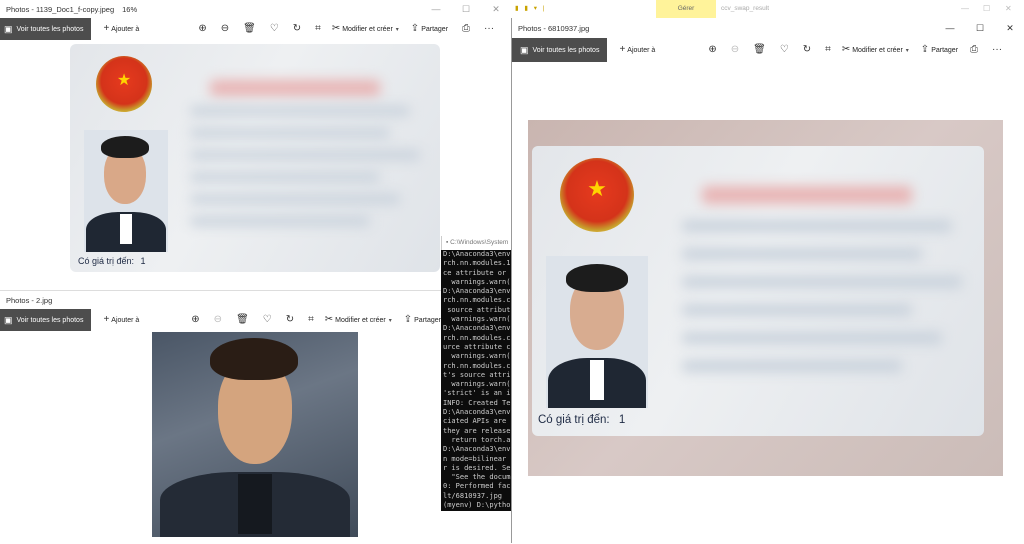 Image resolution: width=1024 pixels, height=544 pixels. I want to click on window-titlebar: Photos - 6810937.jpg — ☐ ✕, so click(768, 28).